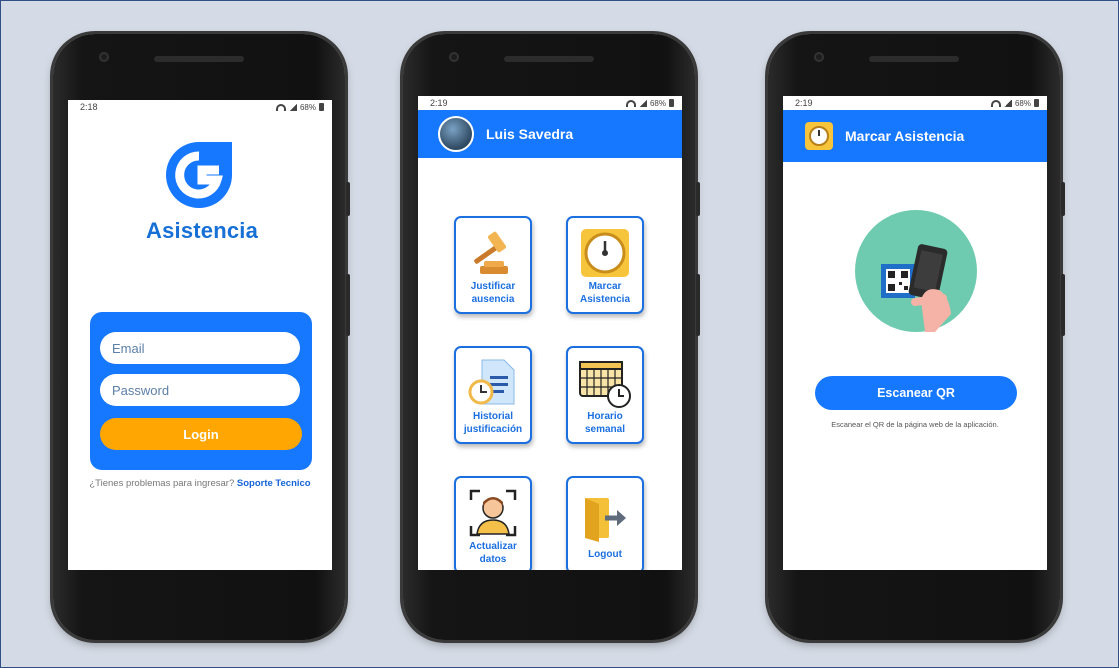 The image size is (1119, 668). Describe the element at coordinates (200, 348) in the screenshot. I see `email-input` at that location.